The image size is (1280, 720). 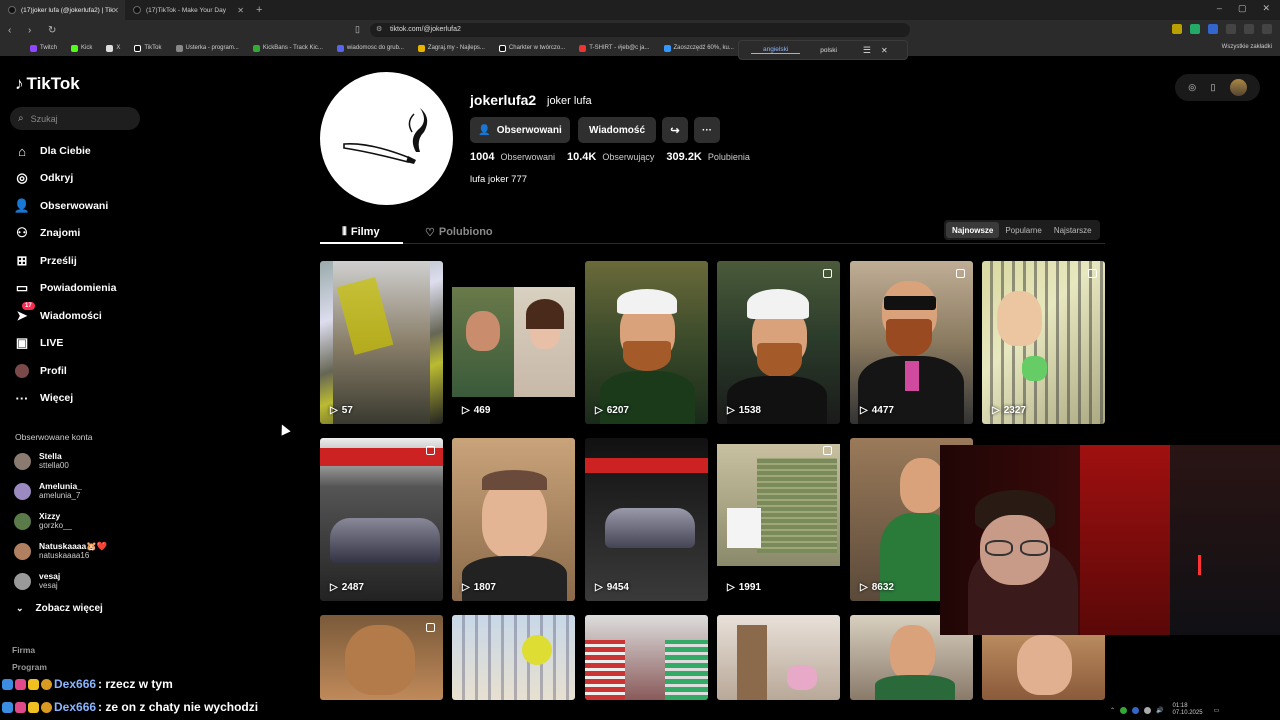 I want to click on bookmark-tiktok: TikTok, so click(x=148, y=48).